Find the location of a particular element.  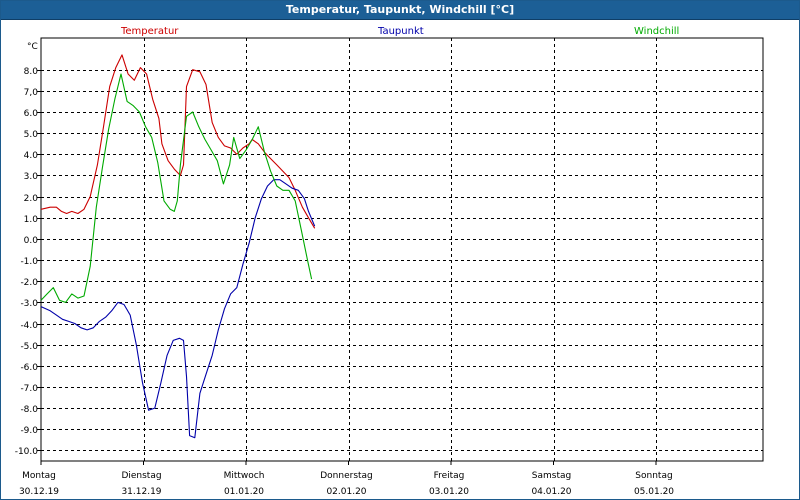

y-tick-label: -5.0 is located at coordinates (29, 347).